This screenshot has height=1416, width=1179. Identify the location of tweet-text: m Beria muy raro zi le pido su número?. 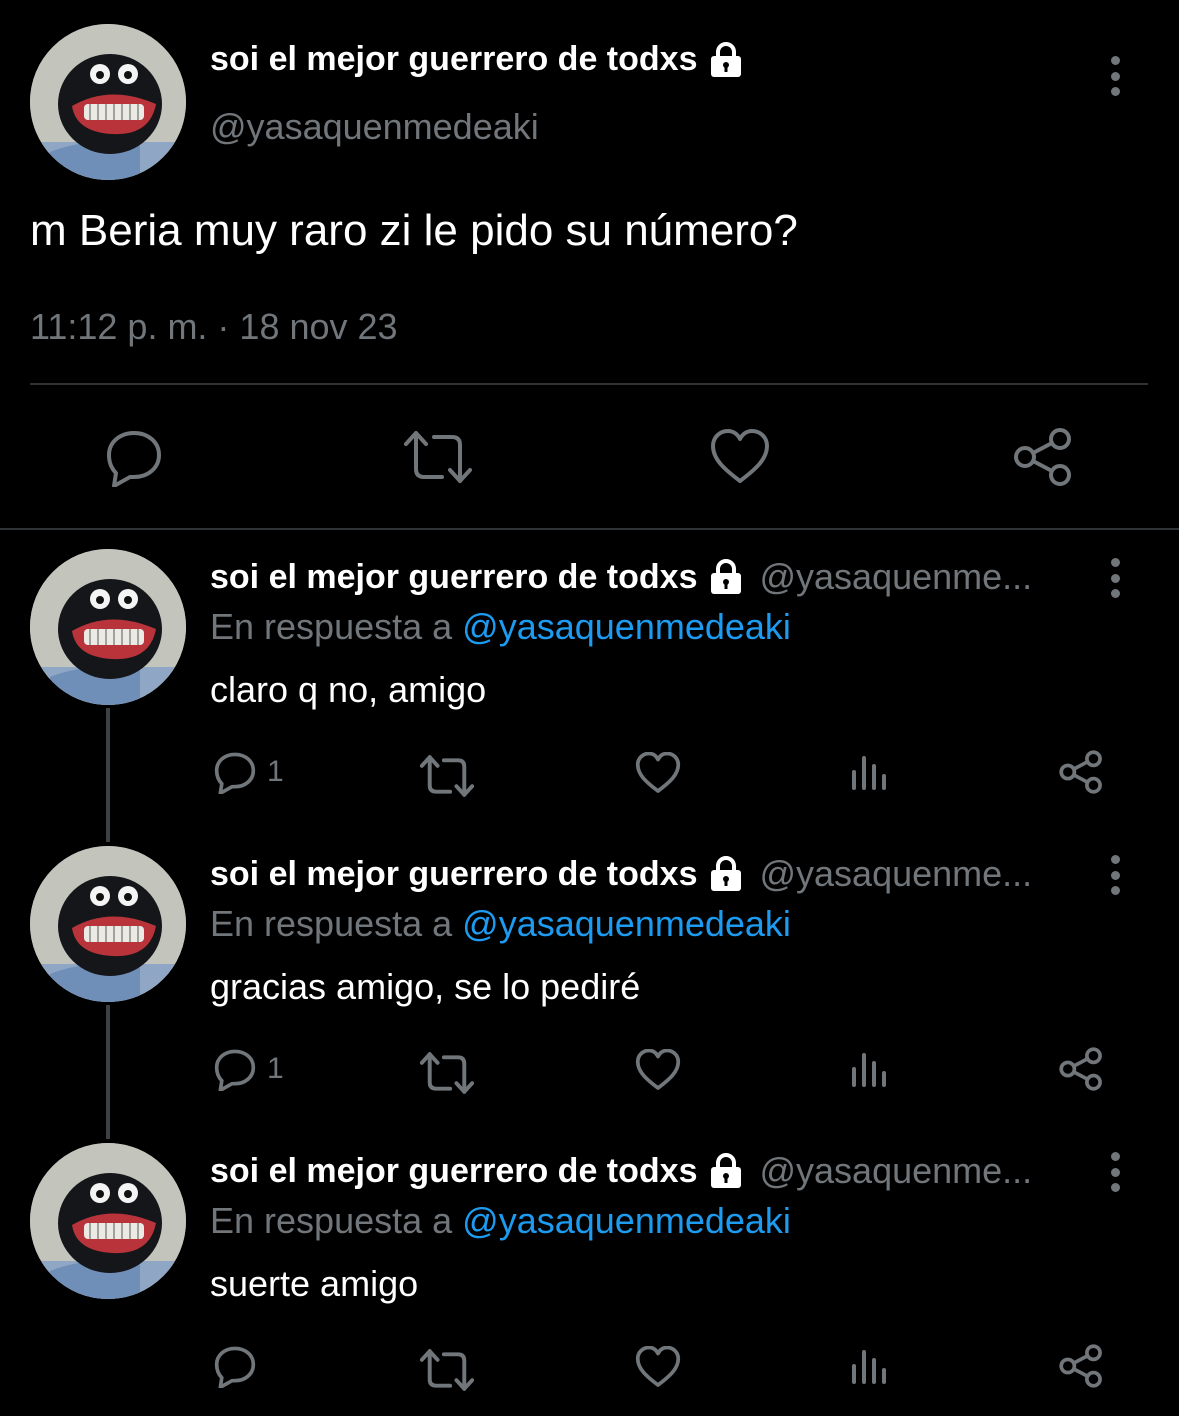
(414, 230).